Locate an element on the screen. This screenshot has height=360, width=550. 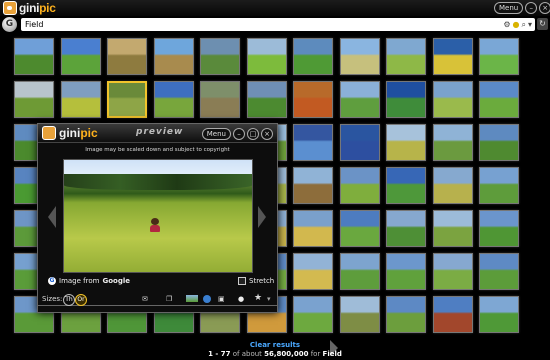
preview-close-button: × is located at coordinates (267, 134).